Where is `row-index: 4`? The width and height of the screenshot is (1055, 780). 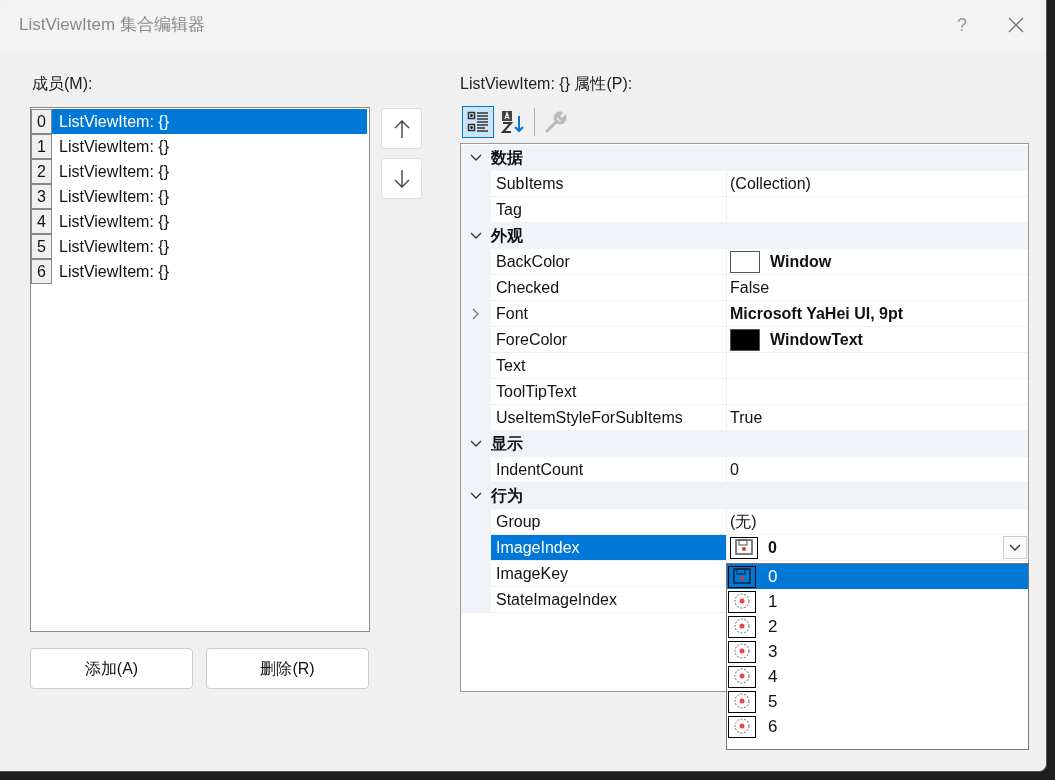
row-index: 4 is located at coordinates (41, 221).